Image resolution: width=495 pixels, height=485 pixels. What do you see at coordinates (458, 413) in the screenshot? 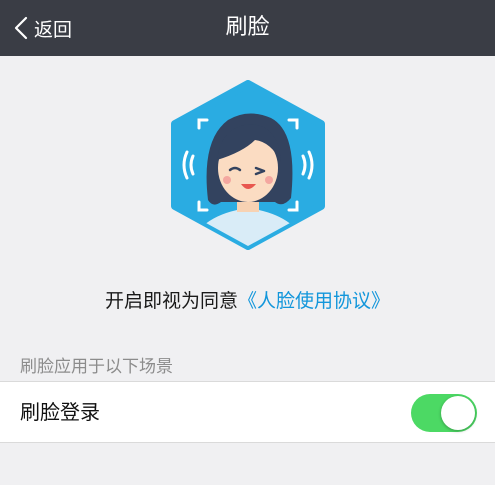
I see `toggle-knob` at bounding box center [458, 413].